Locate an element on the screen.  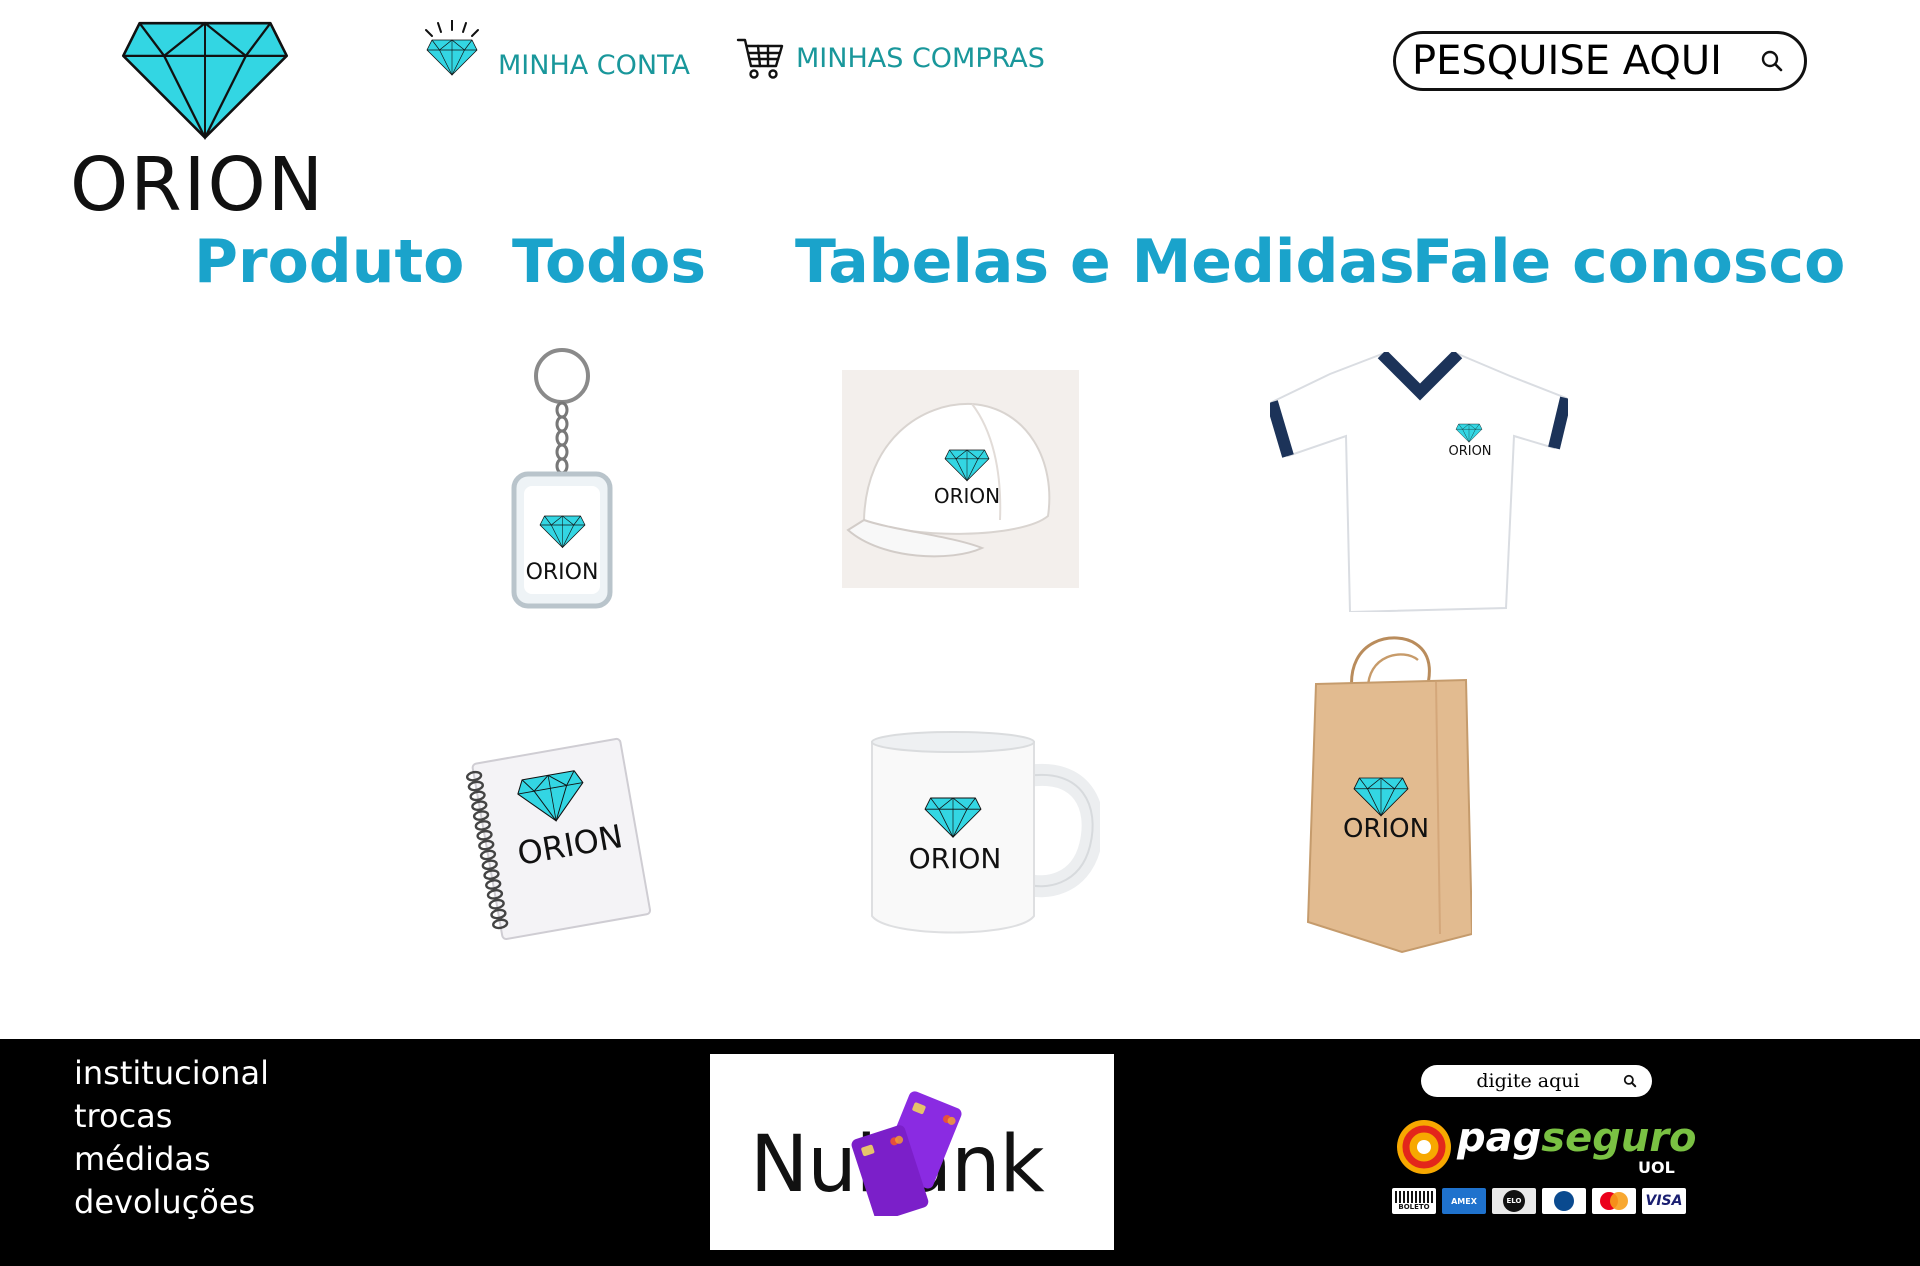
nav-produto: Produto is located at coordinates (329, 262).